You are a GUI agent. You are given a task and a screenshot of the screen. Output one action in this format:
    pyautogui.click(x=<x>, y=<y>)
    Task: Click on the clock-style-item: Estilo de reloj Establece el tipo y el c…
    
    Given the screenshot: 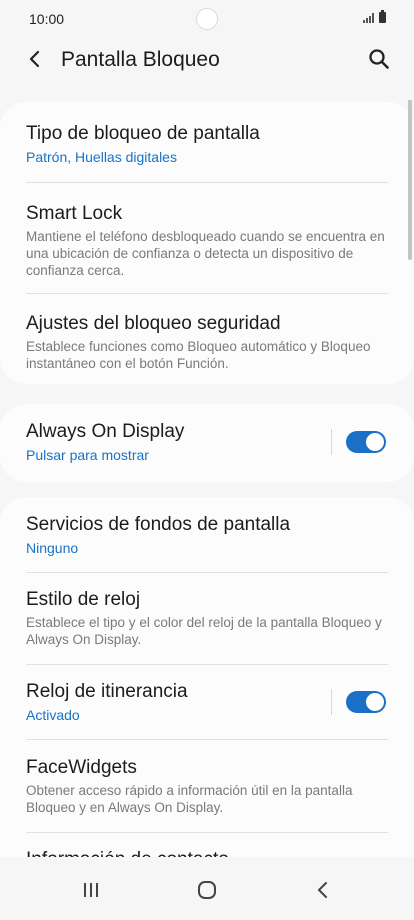 What is the action you would take?
    pyautogui.click(x=207, y=618)
    